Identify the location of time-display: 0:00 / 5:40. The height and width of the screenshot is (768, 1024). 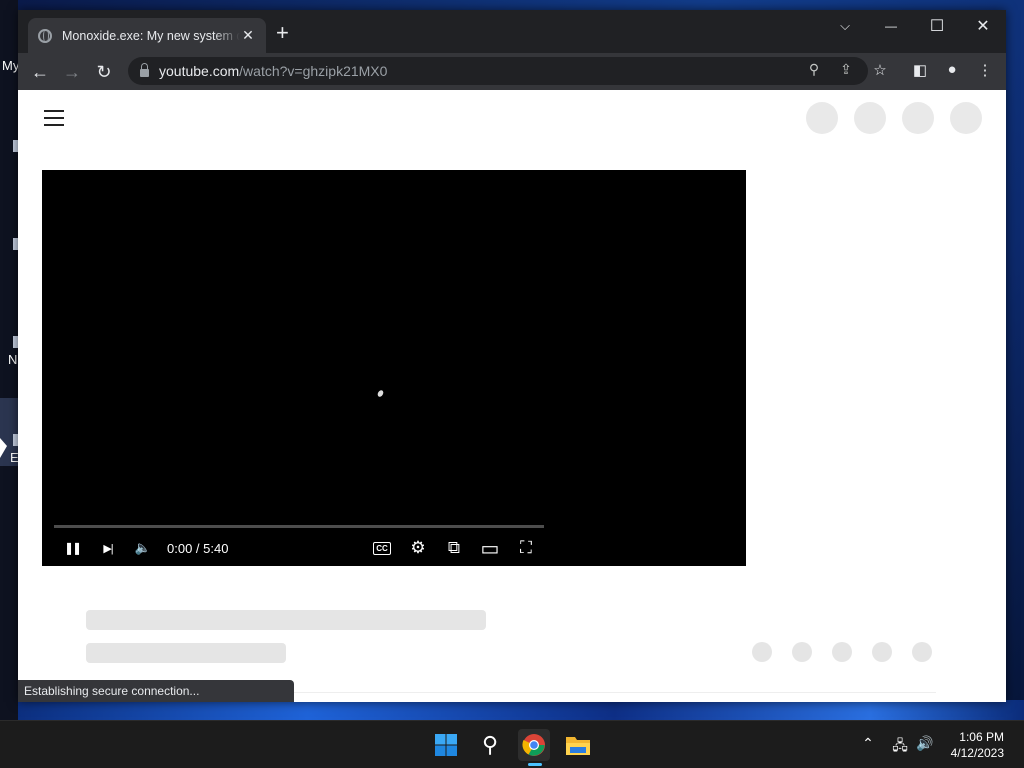
(198, 548).